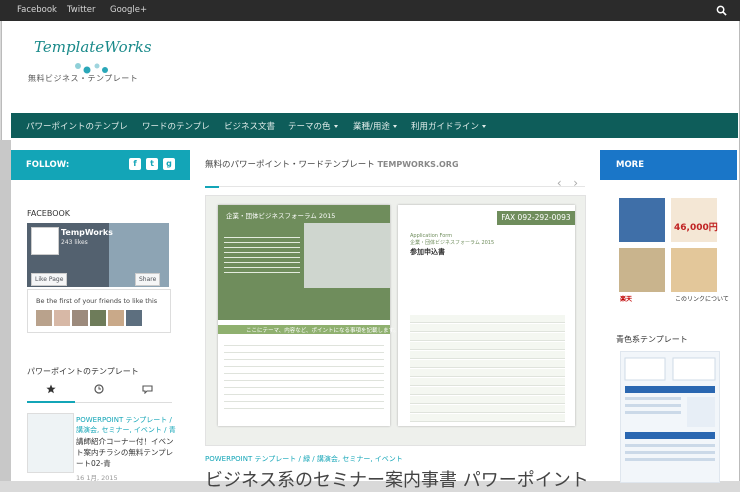 Image resolution: width=740 pixels, height=492 pixels. I want to click on site-logo: TemplateWorks 無料ビジネス・テンプレート, so click(88, 65).